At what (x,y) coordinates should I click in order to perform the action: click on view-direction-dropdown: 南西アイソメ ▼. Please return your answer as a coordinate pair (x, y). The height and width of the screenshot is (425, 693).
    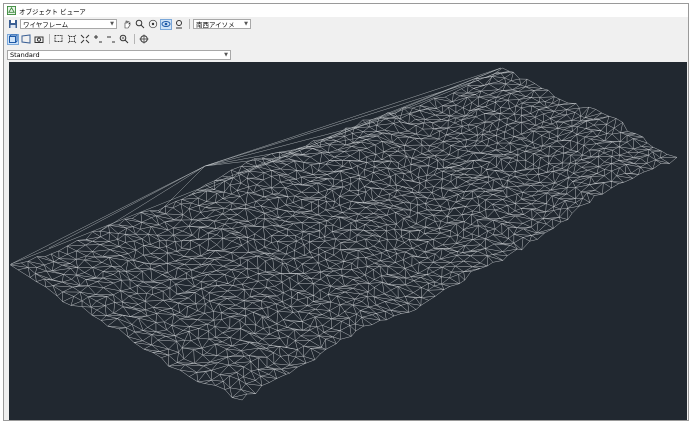
    Looking at the image, I should click on (222, 24).